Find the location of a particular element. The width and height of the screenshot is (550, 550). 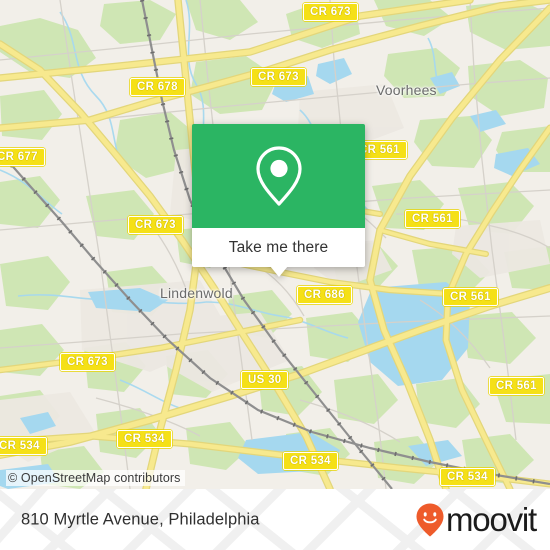

map-pin-icon is located at coordinates (278, 176).